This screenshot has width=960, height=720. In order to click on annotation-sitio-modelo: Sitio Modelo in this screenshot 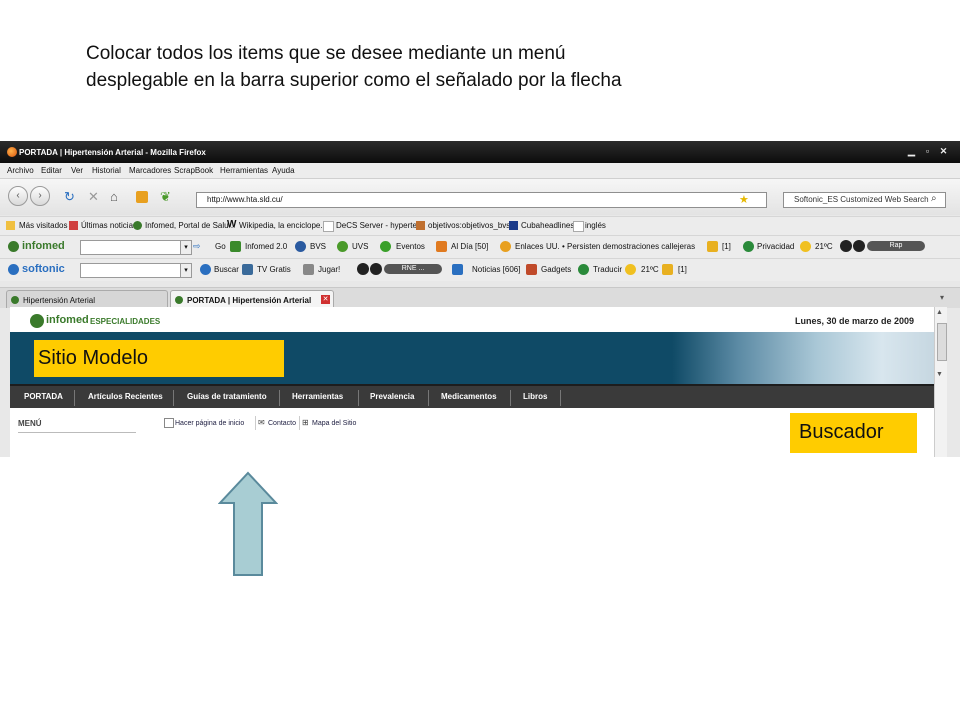, I will do `click(159, 358)`.